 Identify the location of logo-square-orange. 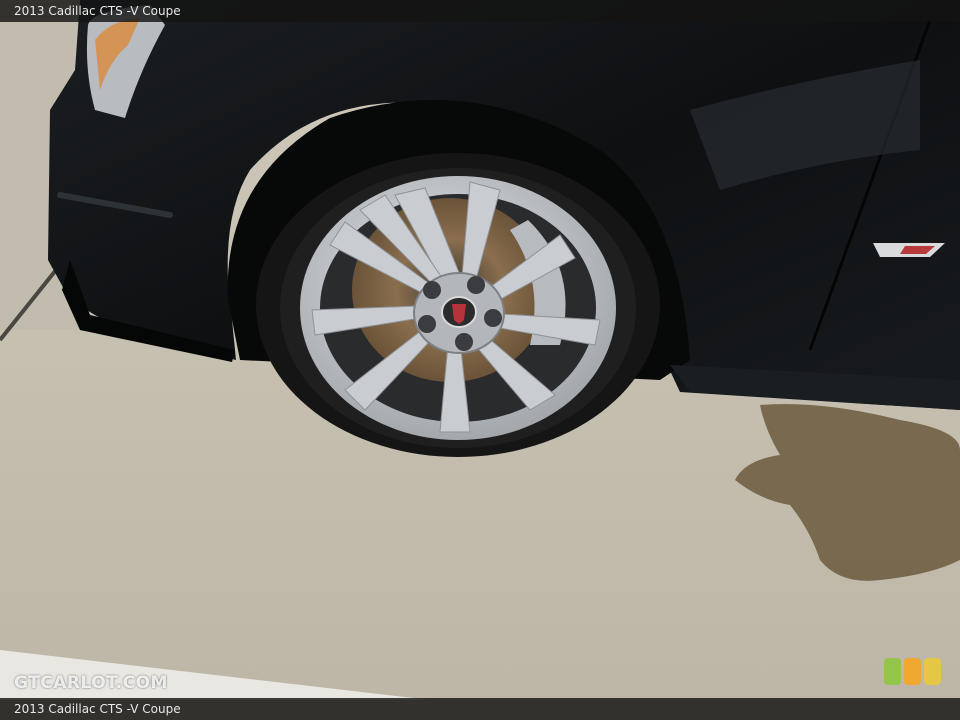
(912, 671).